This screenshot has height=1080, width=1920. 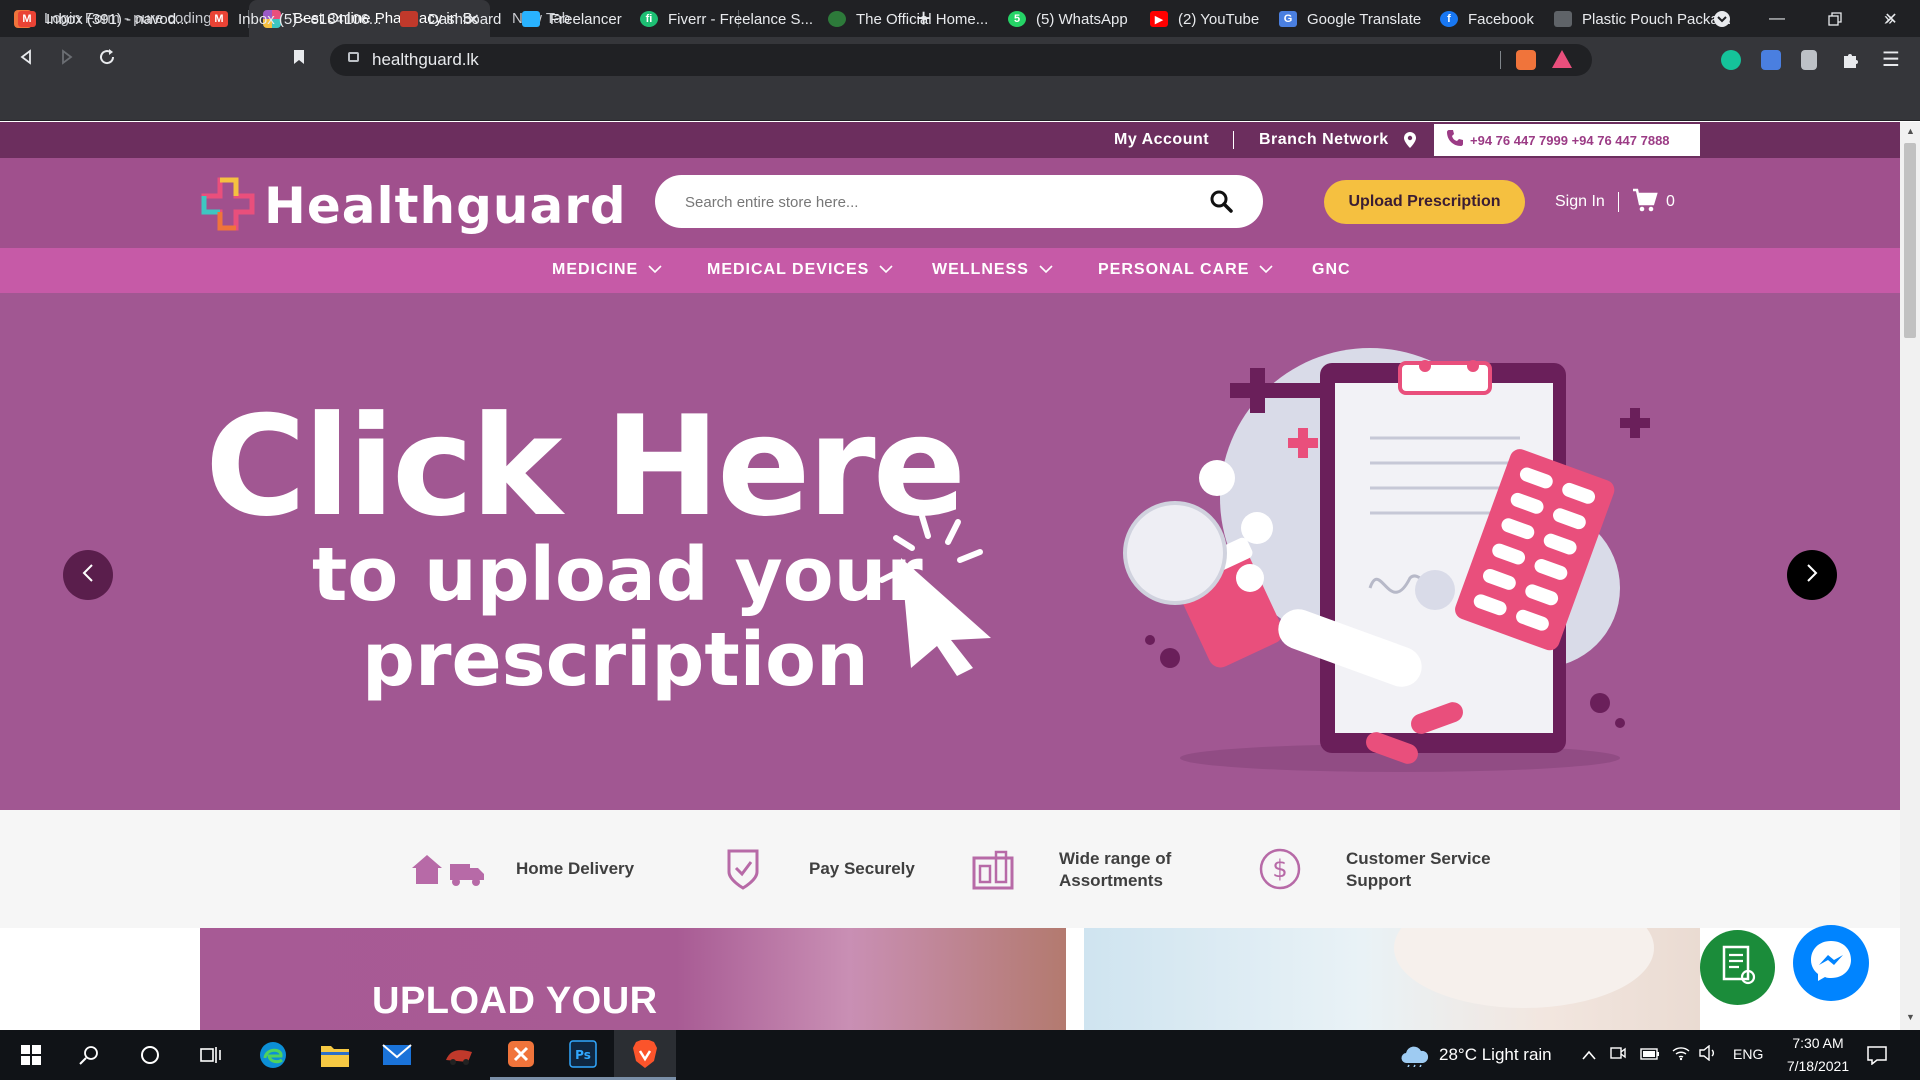 What do you see at coordinates (1877, 1057) in the screenshot?
I see `notifications-icon` at bounding box center [1877, 1057].